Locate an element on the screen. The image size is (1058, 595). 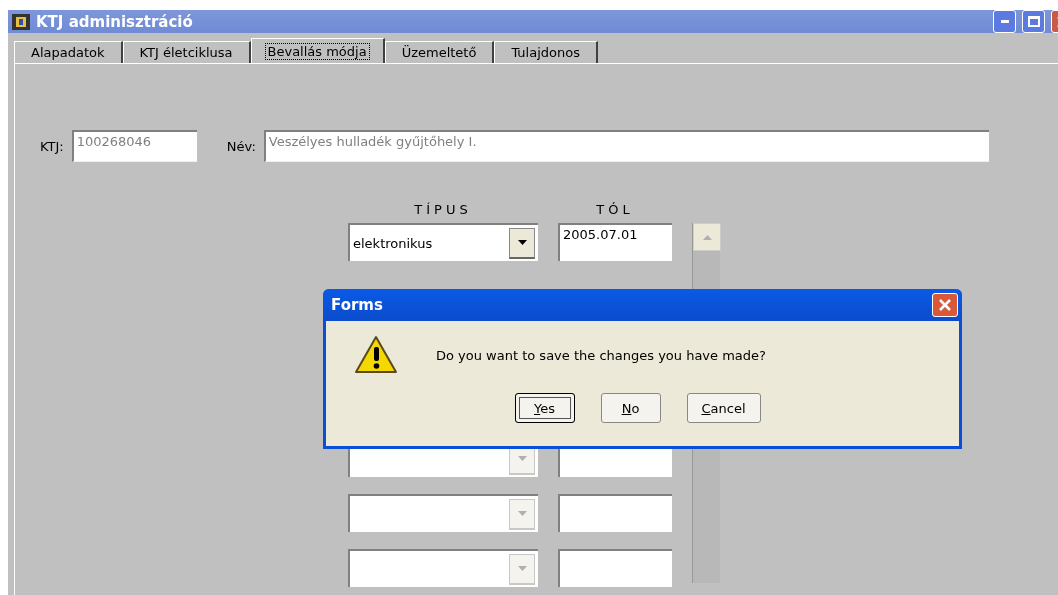
dialog-title: Forms is located at coordinates (357, 305).